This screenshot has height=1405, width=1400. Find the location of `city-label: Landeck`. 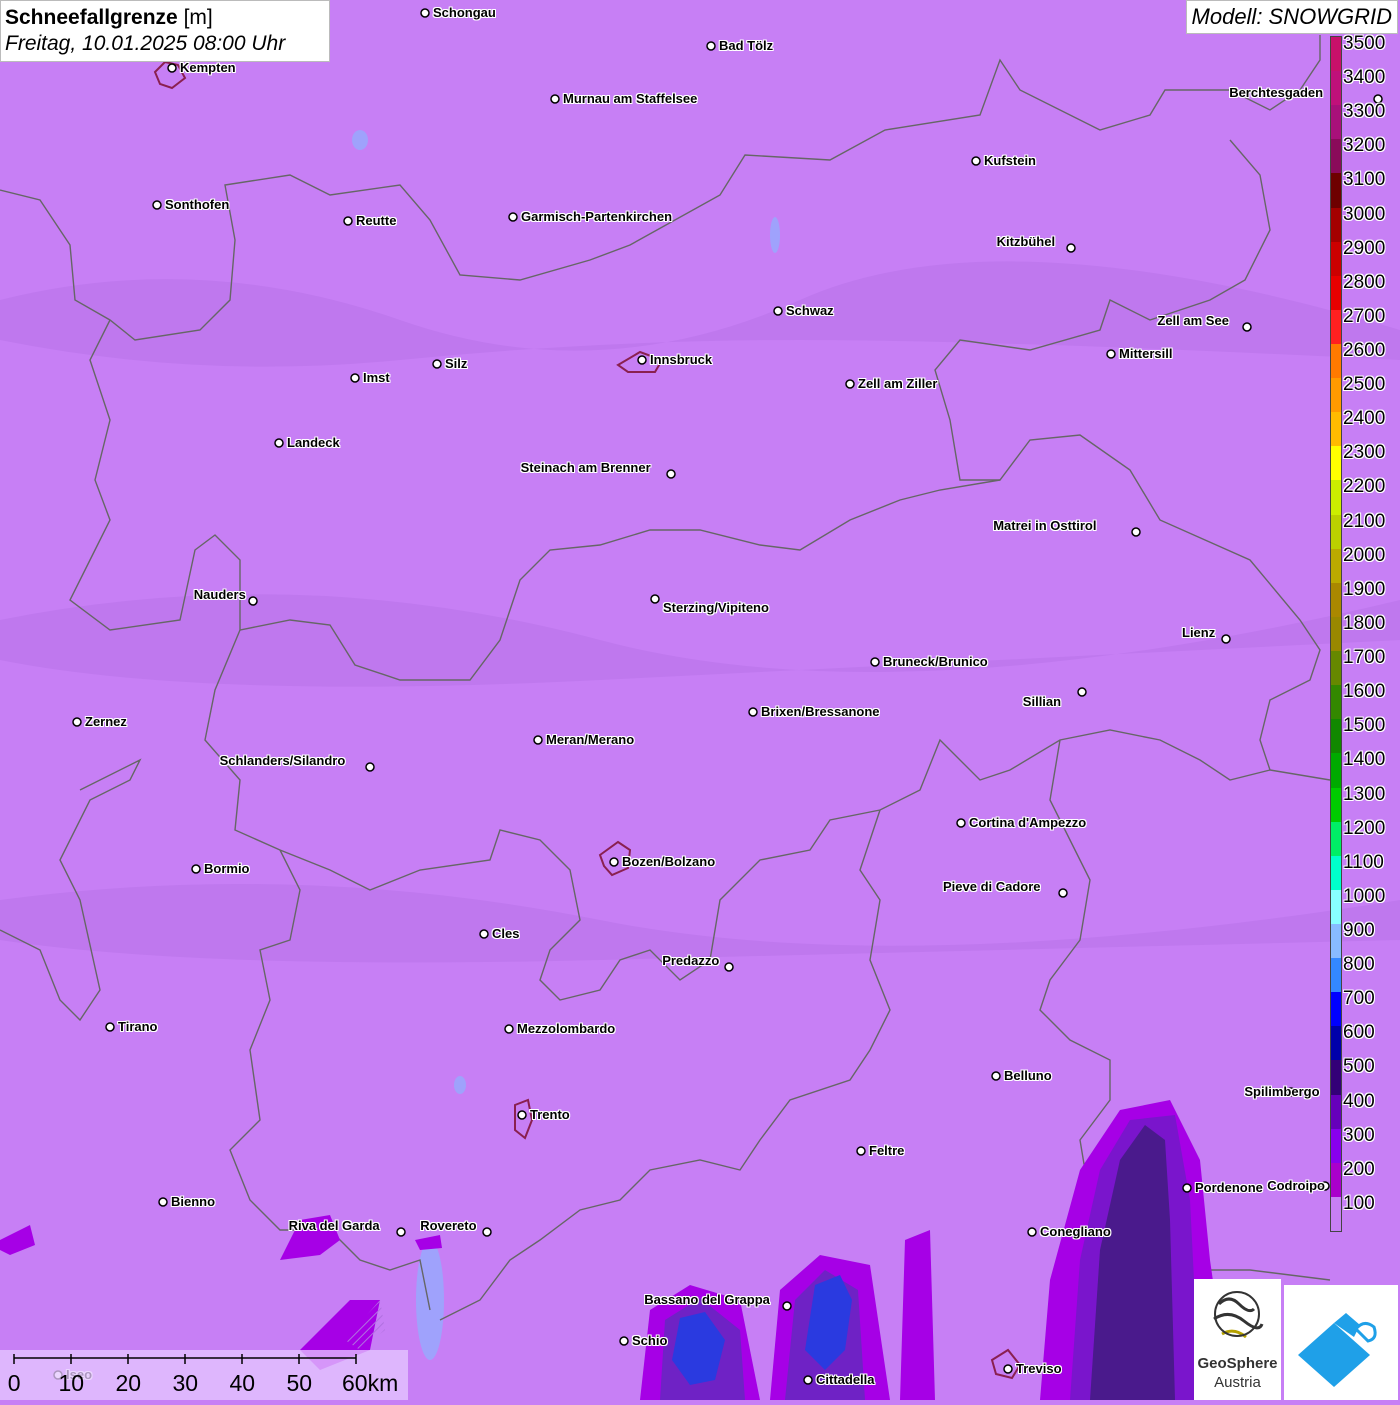

city-label: Landeck is located at coordinates (313, 442).